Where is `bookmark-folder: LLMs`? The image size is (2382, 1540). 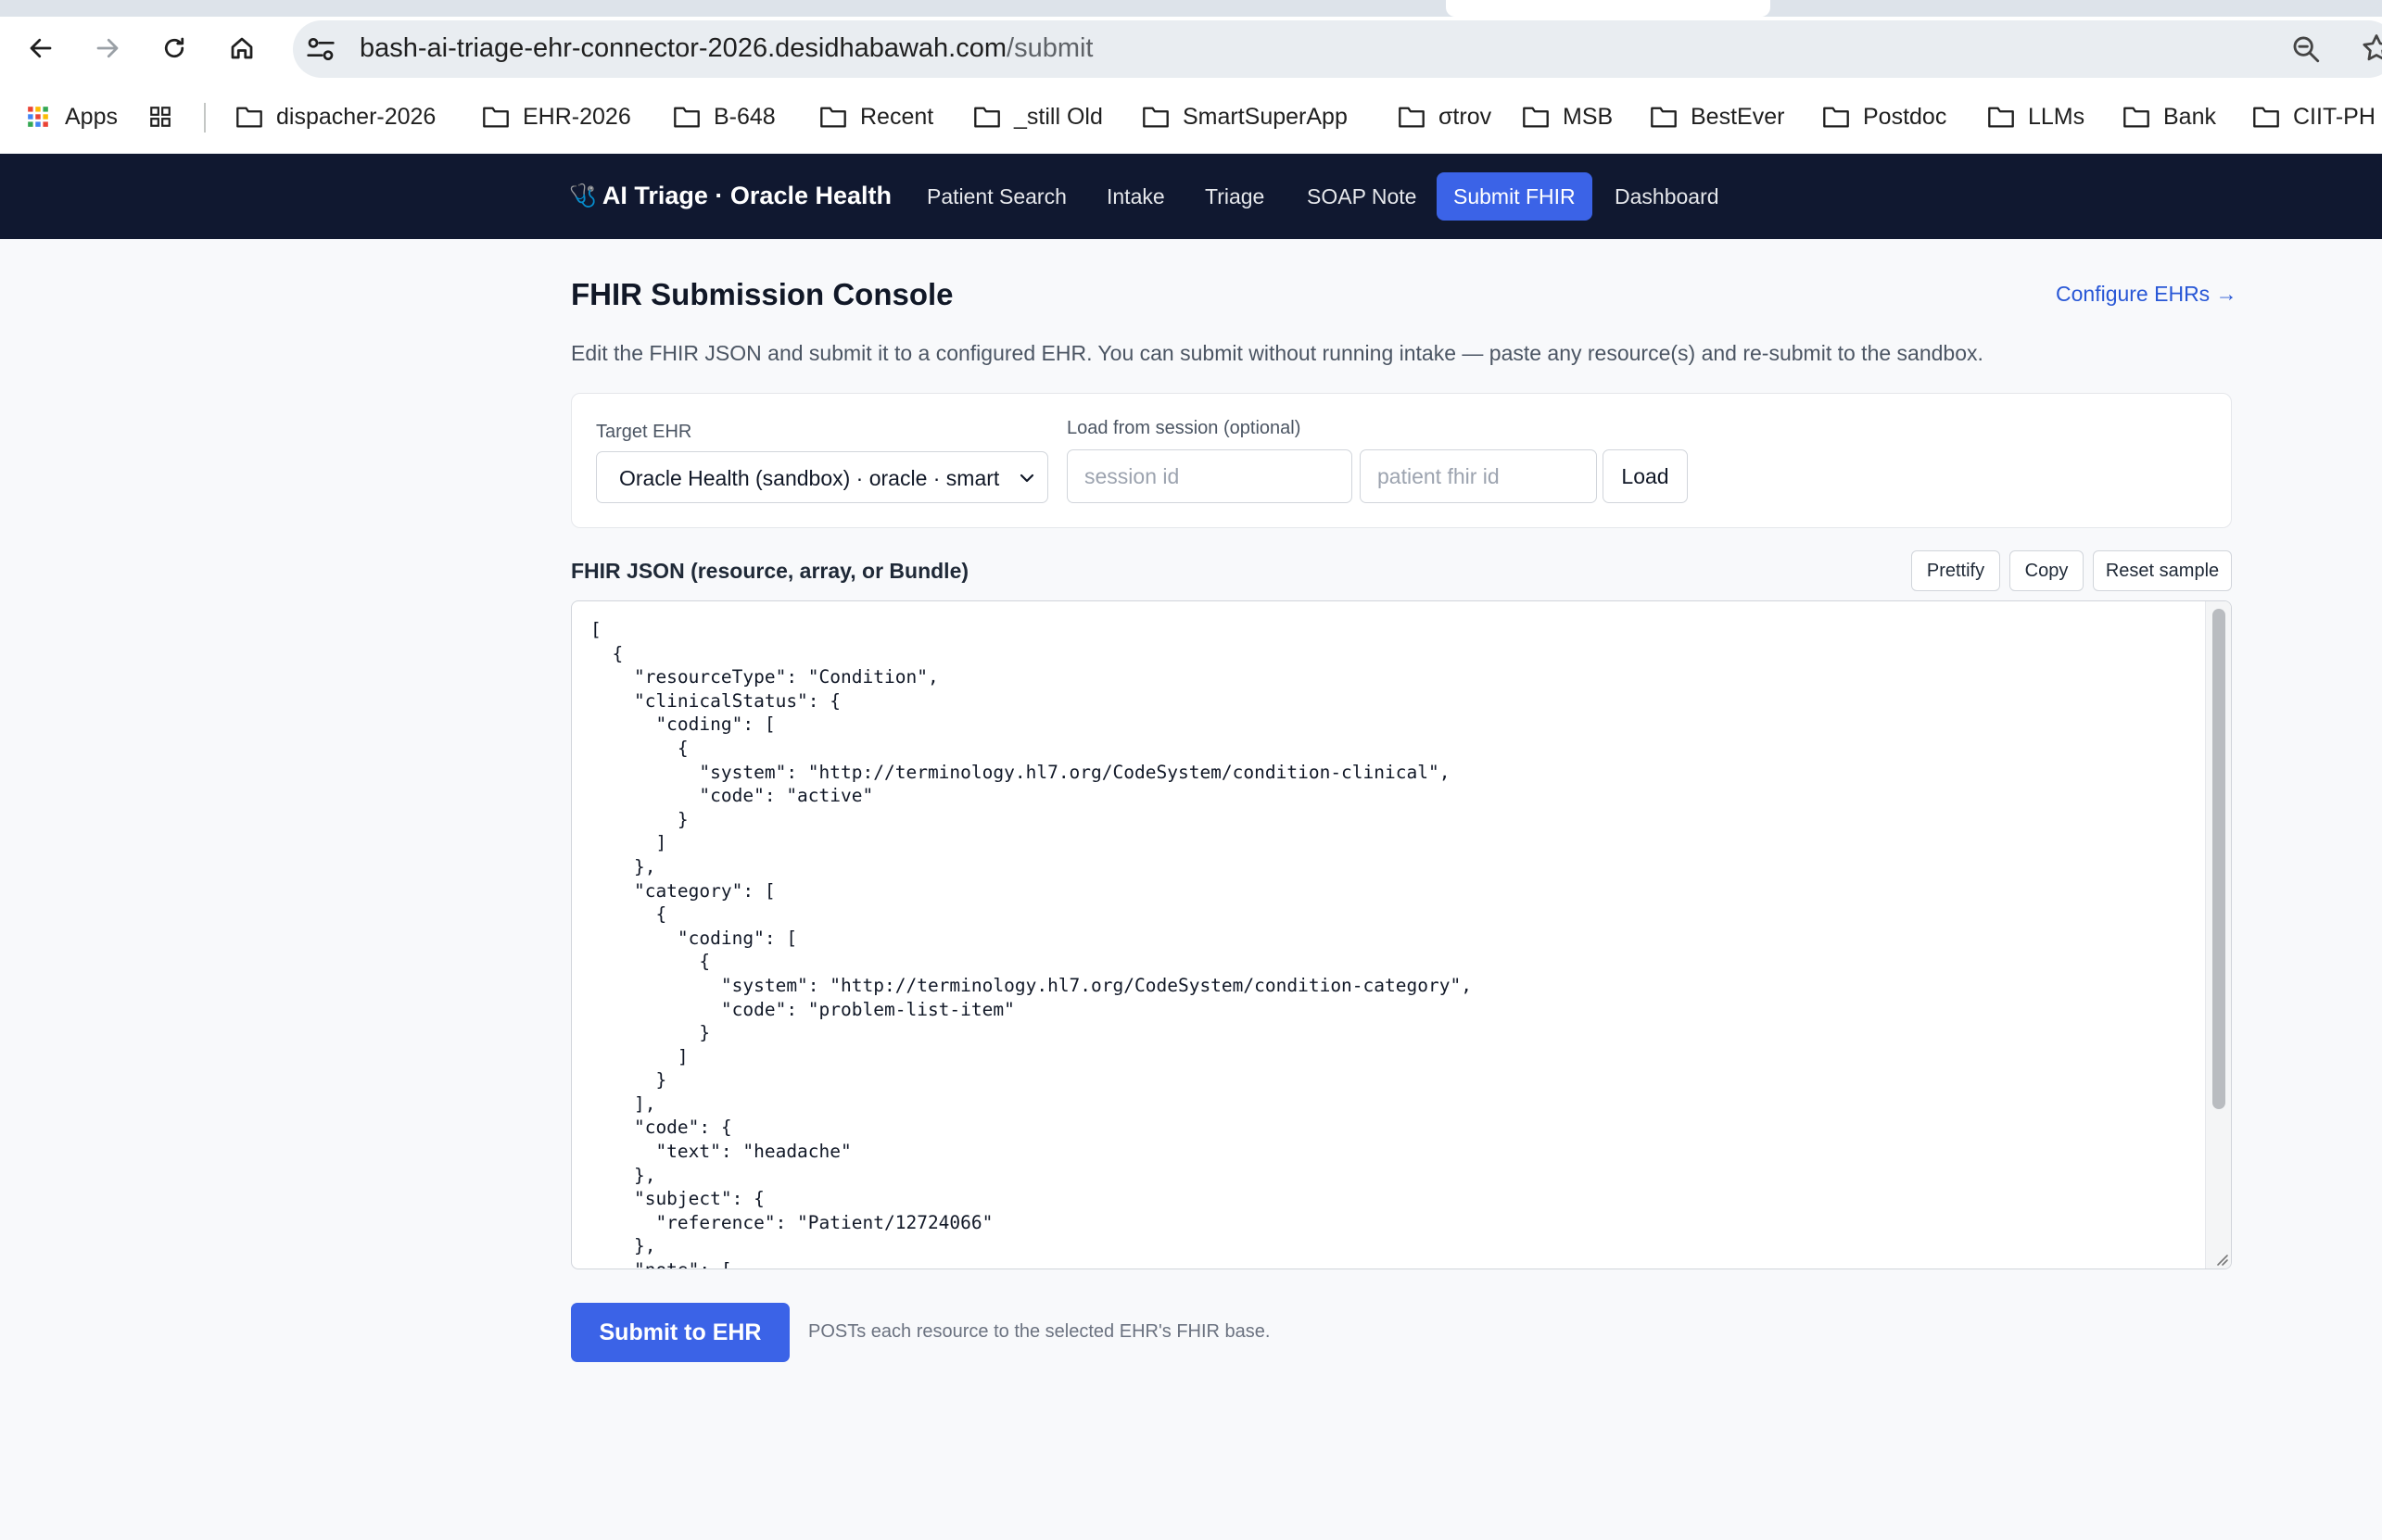 bookmark-folder: LLMs is located at coordinates (2035, 116).